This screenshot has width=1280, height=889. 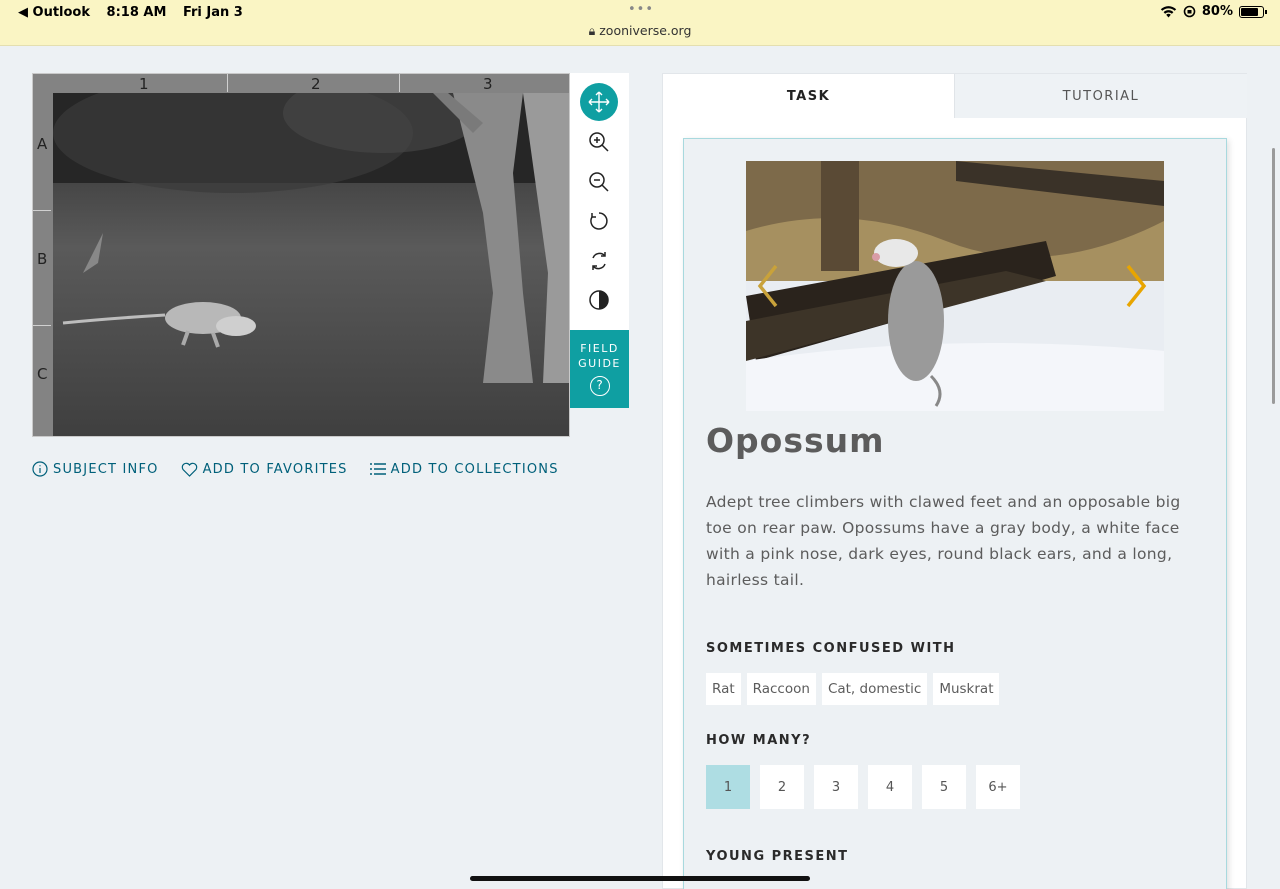 I want to click on add-to-favorites-link: ADD TO FAVORITES, so click(x=264, y=469).